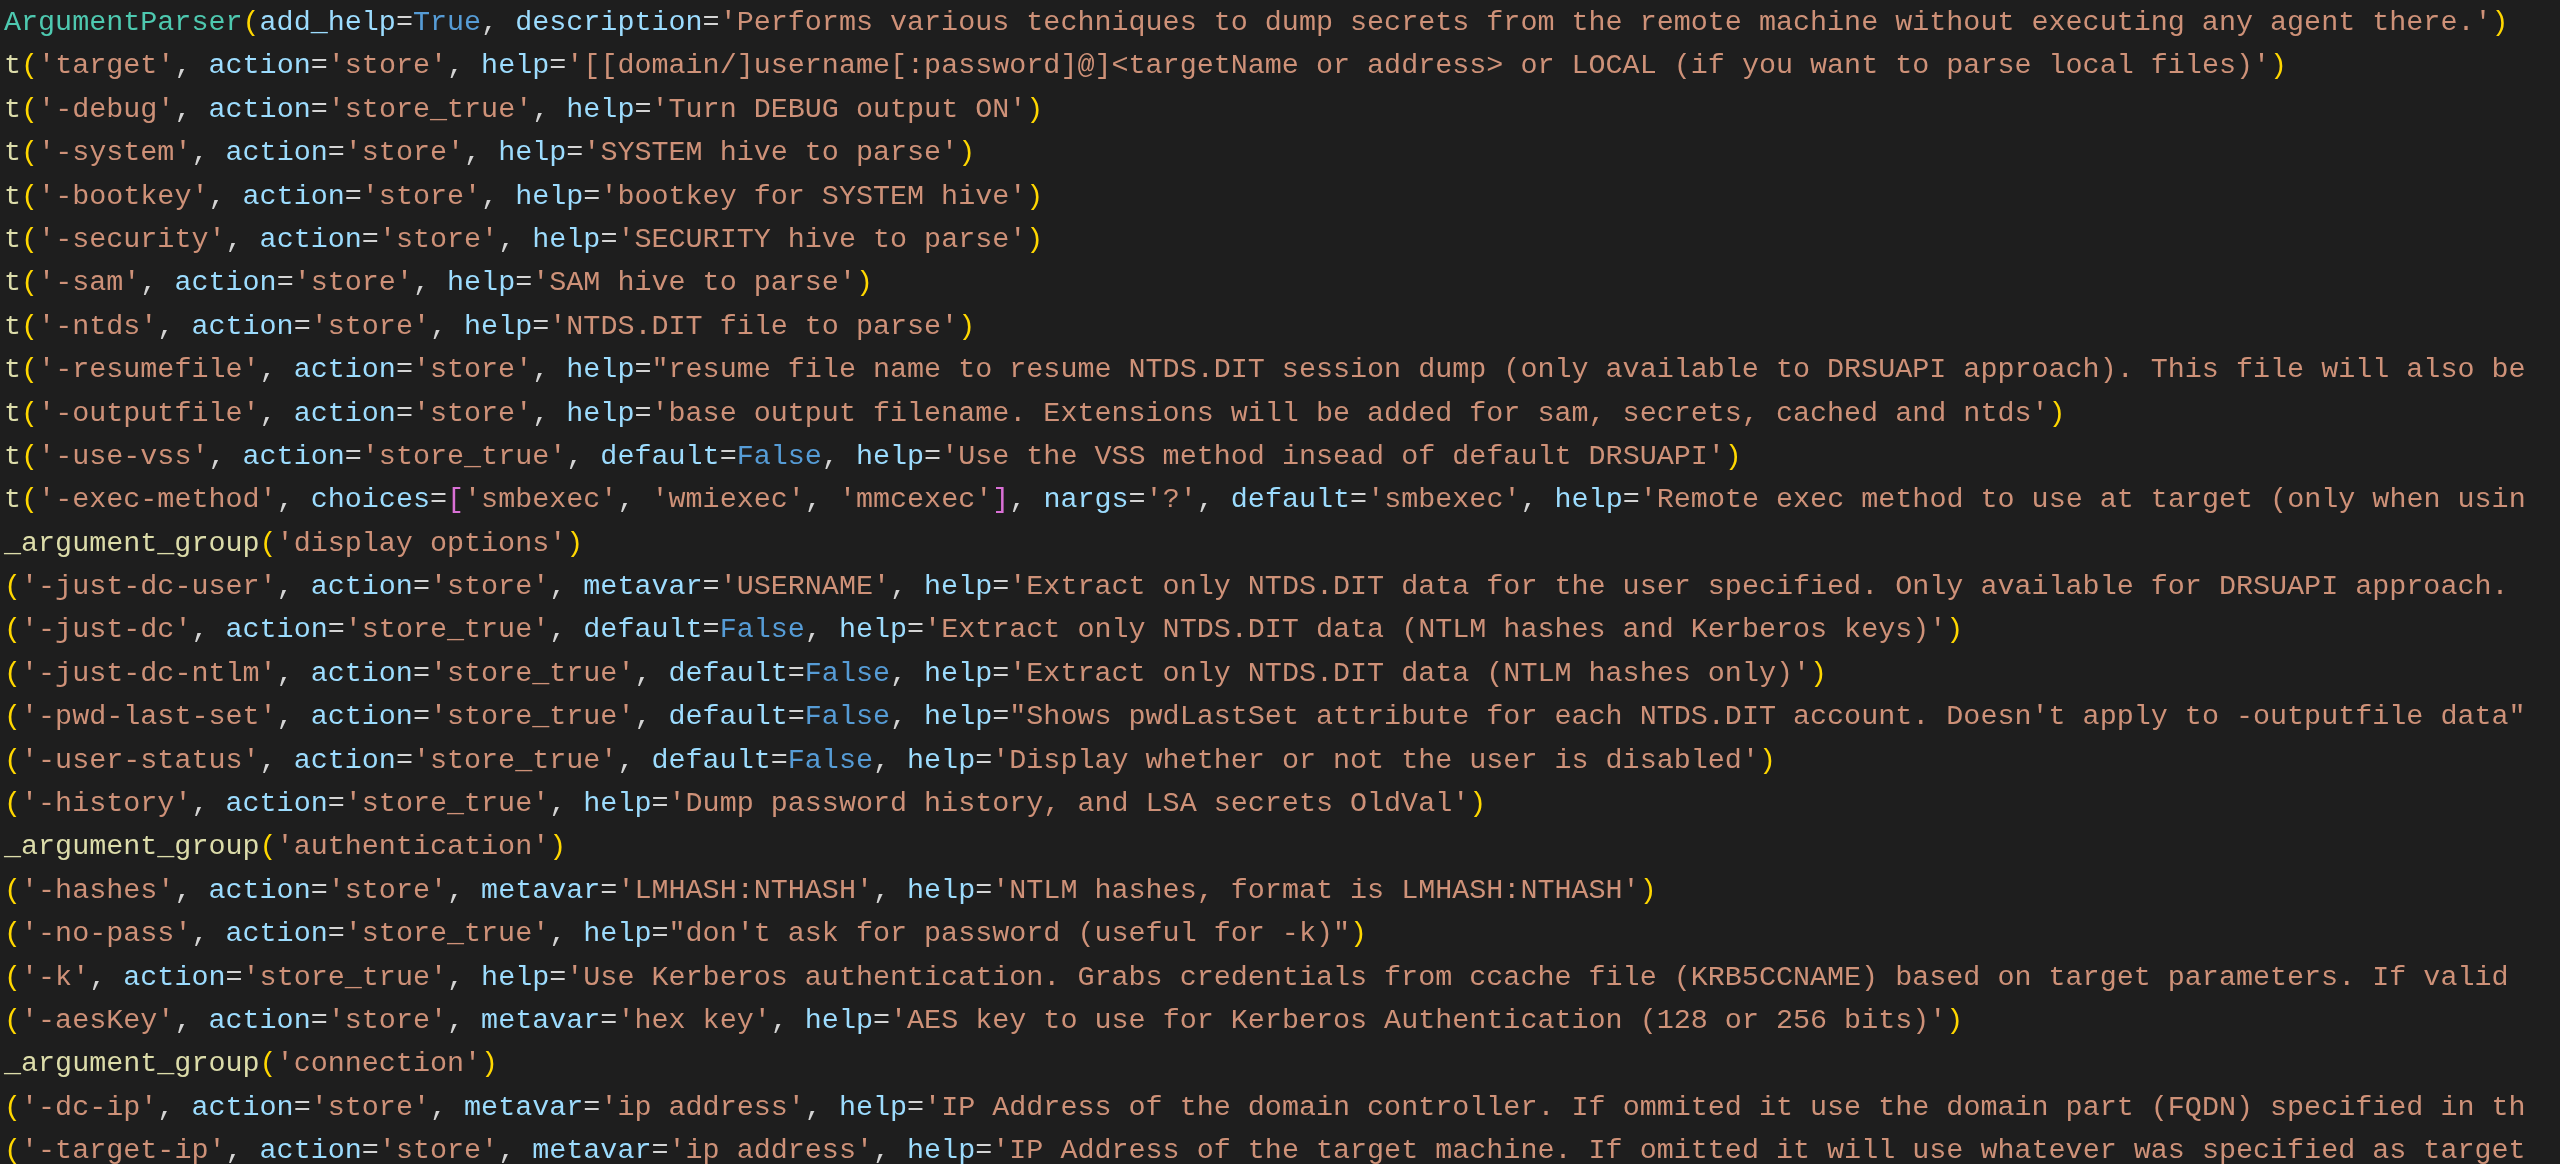  I want to click on code-line: _argument_group('display options'), so click(294, 543).